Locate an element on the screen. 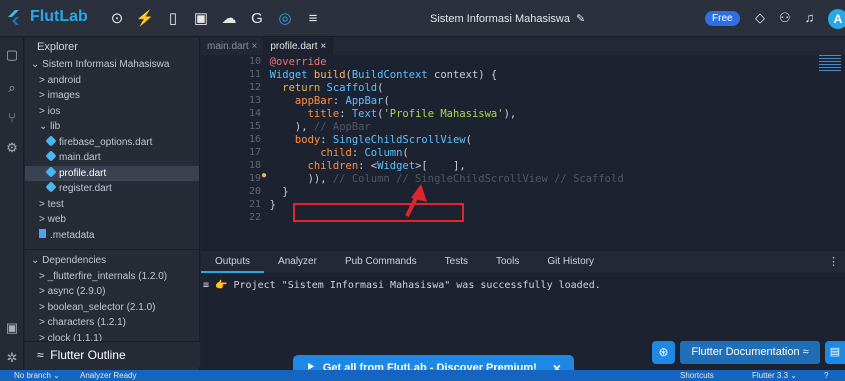 Image resolution: width=845 pixels, height=381 pixels. chevron-icon: ⌄ is located at coordinates (37, 64).